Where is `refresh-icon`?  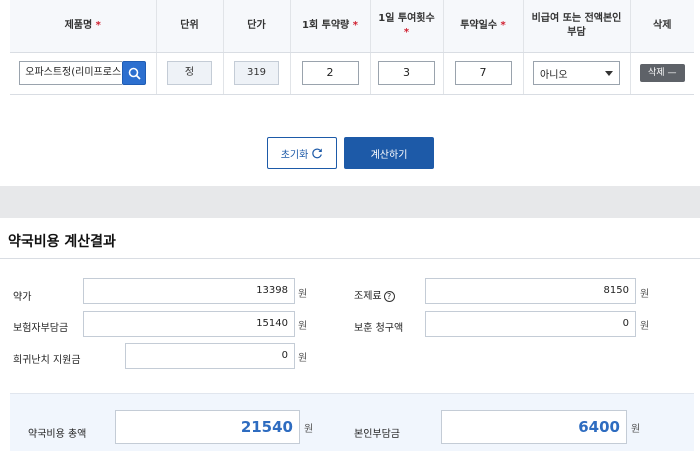 refresh-icon is located at coordinates (317, 153).